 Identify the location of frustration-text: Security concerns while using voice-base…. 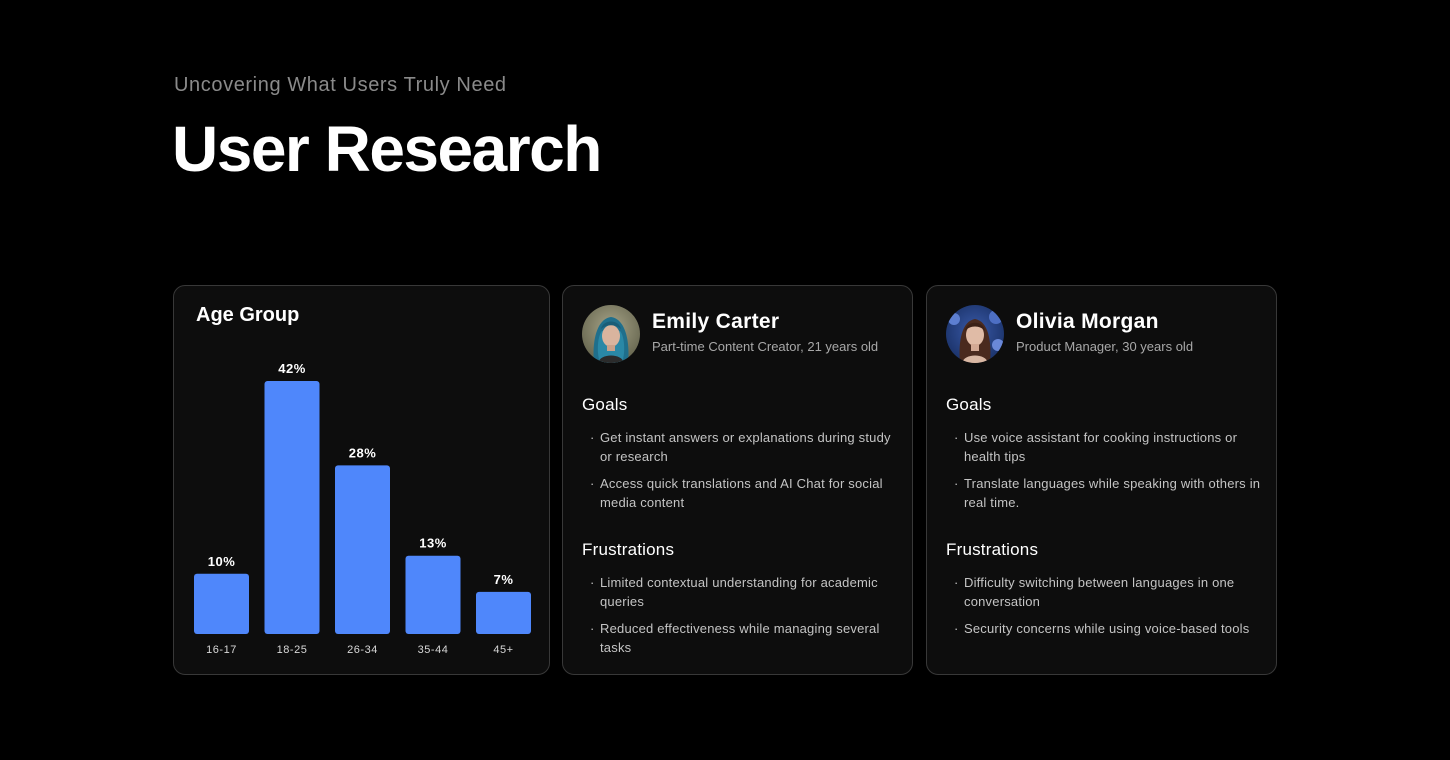
(1107, 628).